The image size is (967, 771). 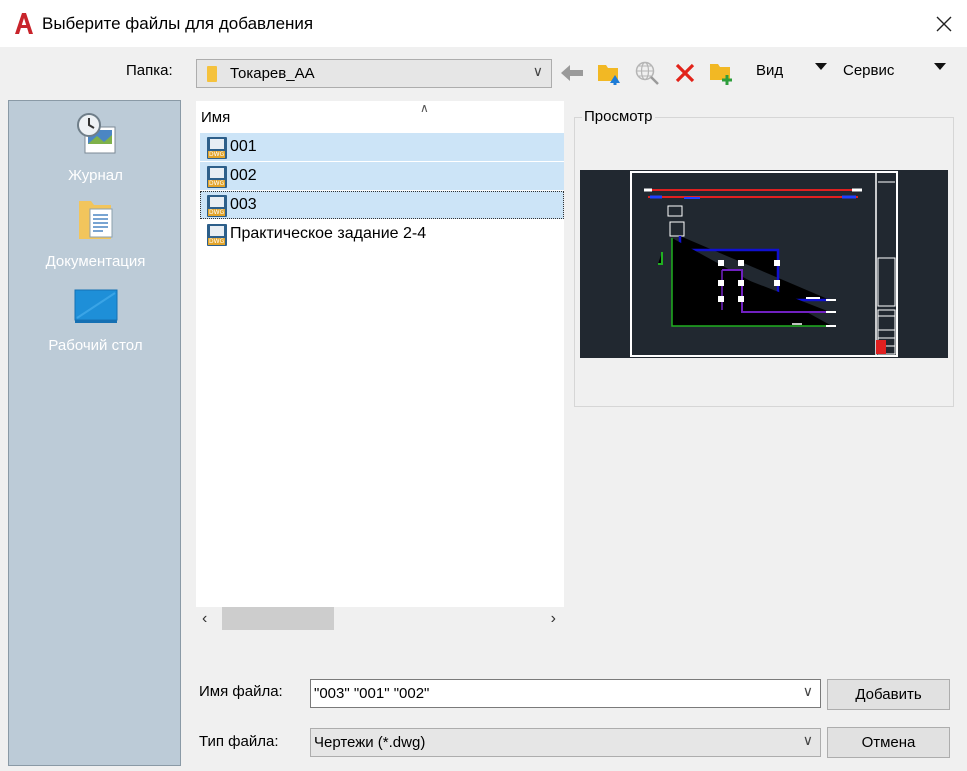 What do you see at coordinates (424, 108) in the screenshot?
I see `sort-ascending-icon: ∧` at bounding box center [424, 108].